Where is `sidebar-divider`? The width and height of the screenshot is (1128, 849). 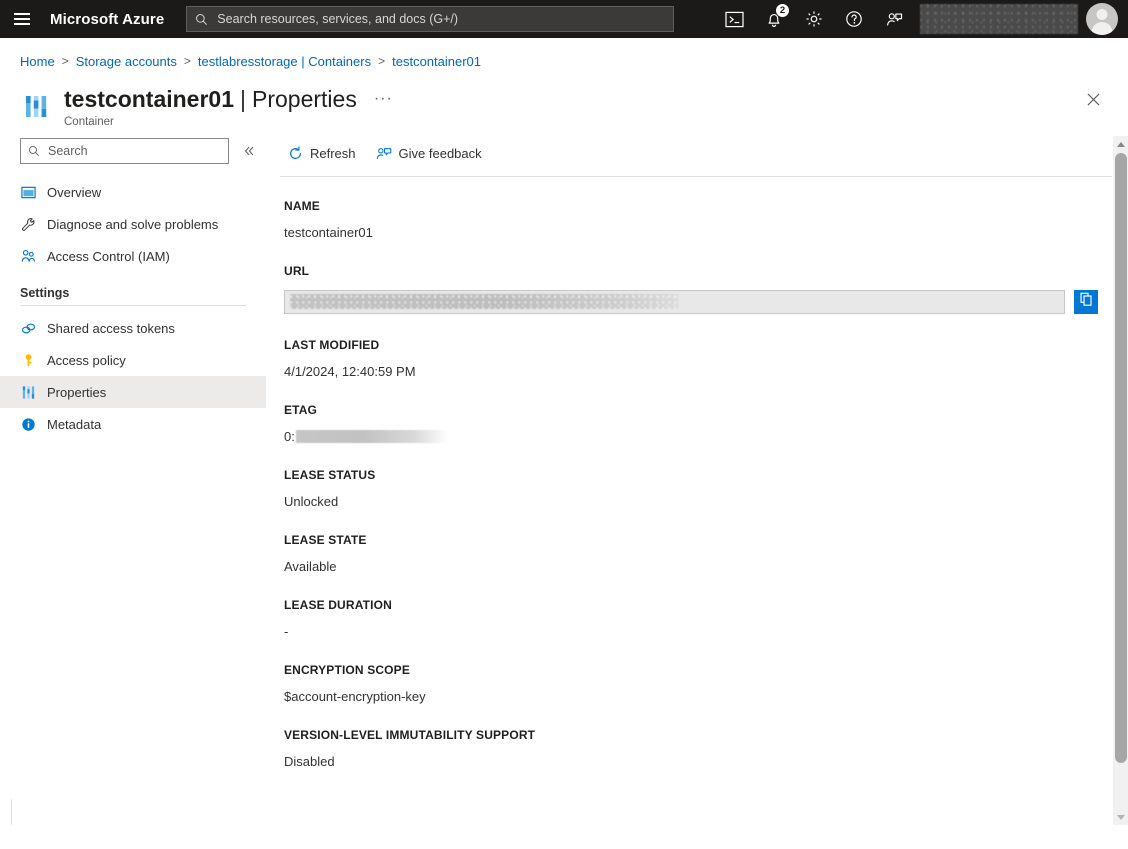 sidebar-divider is located at coordinates (133, 305).